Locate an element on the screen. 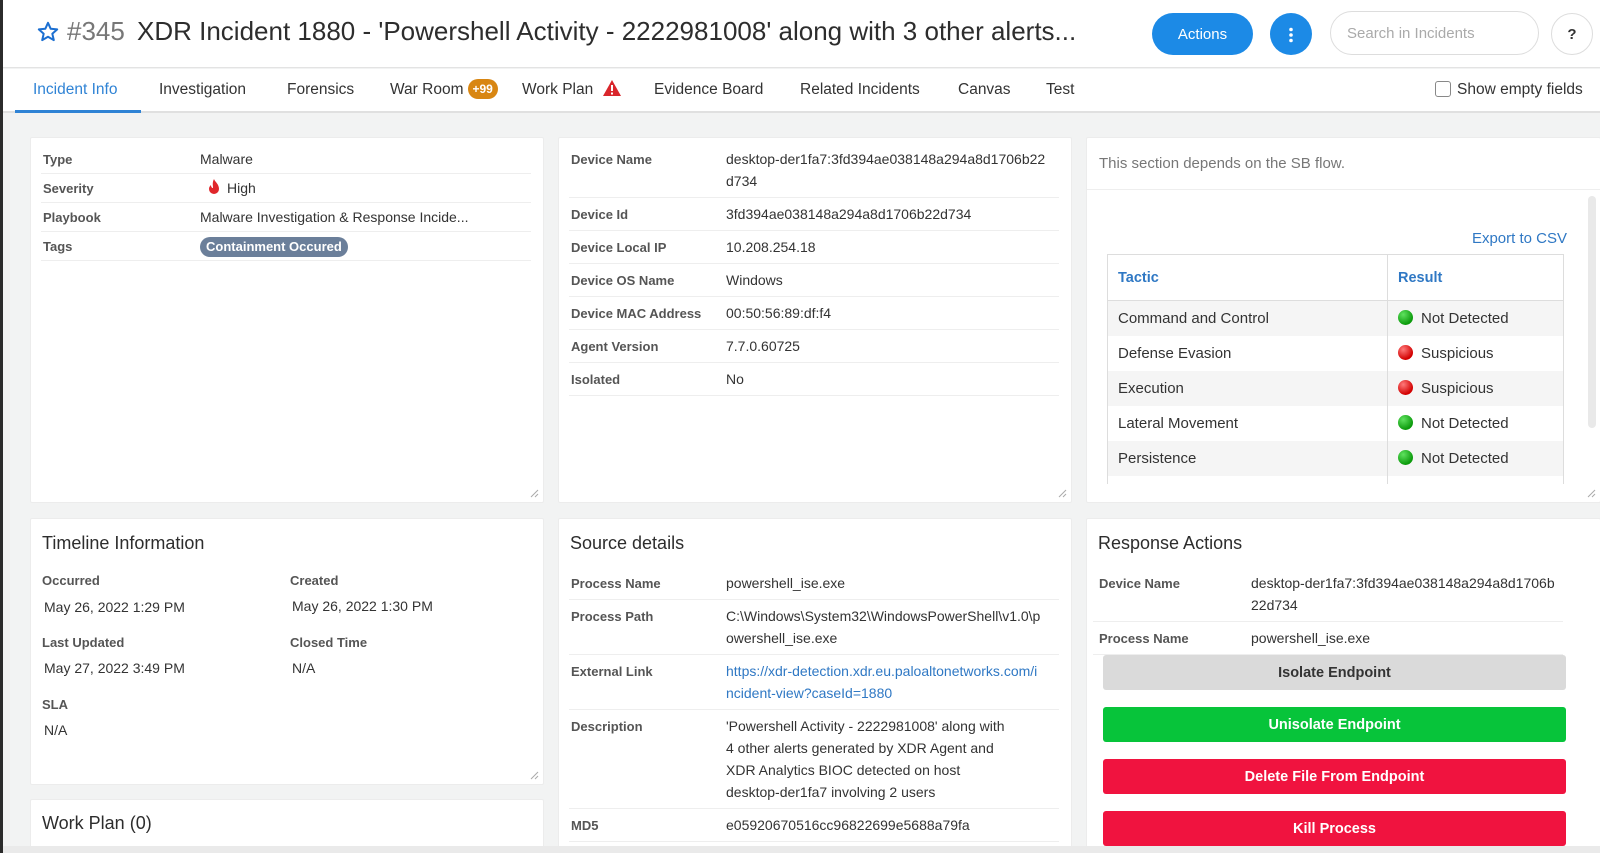 This screenshot has height=853, width=1600. tab-test: Test is located at coordinates (1060, 91).